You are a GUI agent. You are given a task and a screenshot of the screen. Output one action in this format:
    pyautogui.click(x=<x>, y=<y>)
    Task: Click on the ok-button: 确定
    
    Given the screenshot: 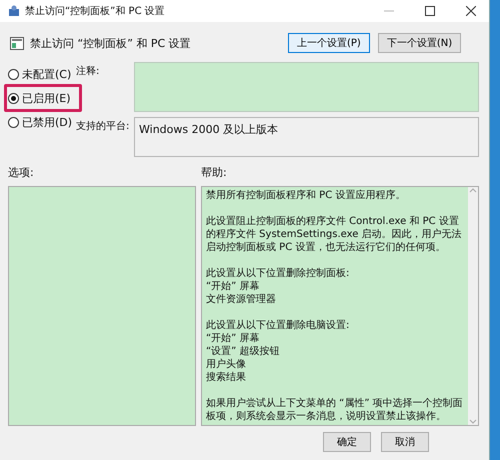 What is the action you would take?
    pyautogui.click(x=347, y=442)
    